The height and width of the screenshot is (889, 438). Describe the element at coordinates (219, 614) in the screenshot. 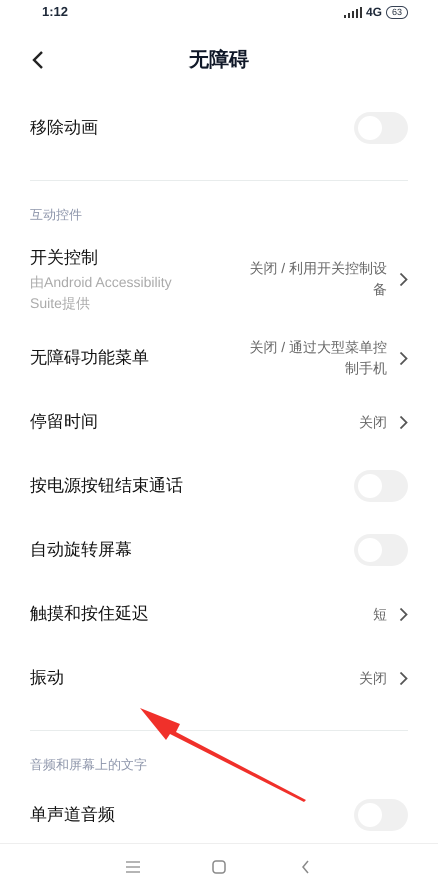

I see `settings-row: 触摸和按住延迟 短` at that location.